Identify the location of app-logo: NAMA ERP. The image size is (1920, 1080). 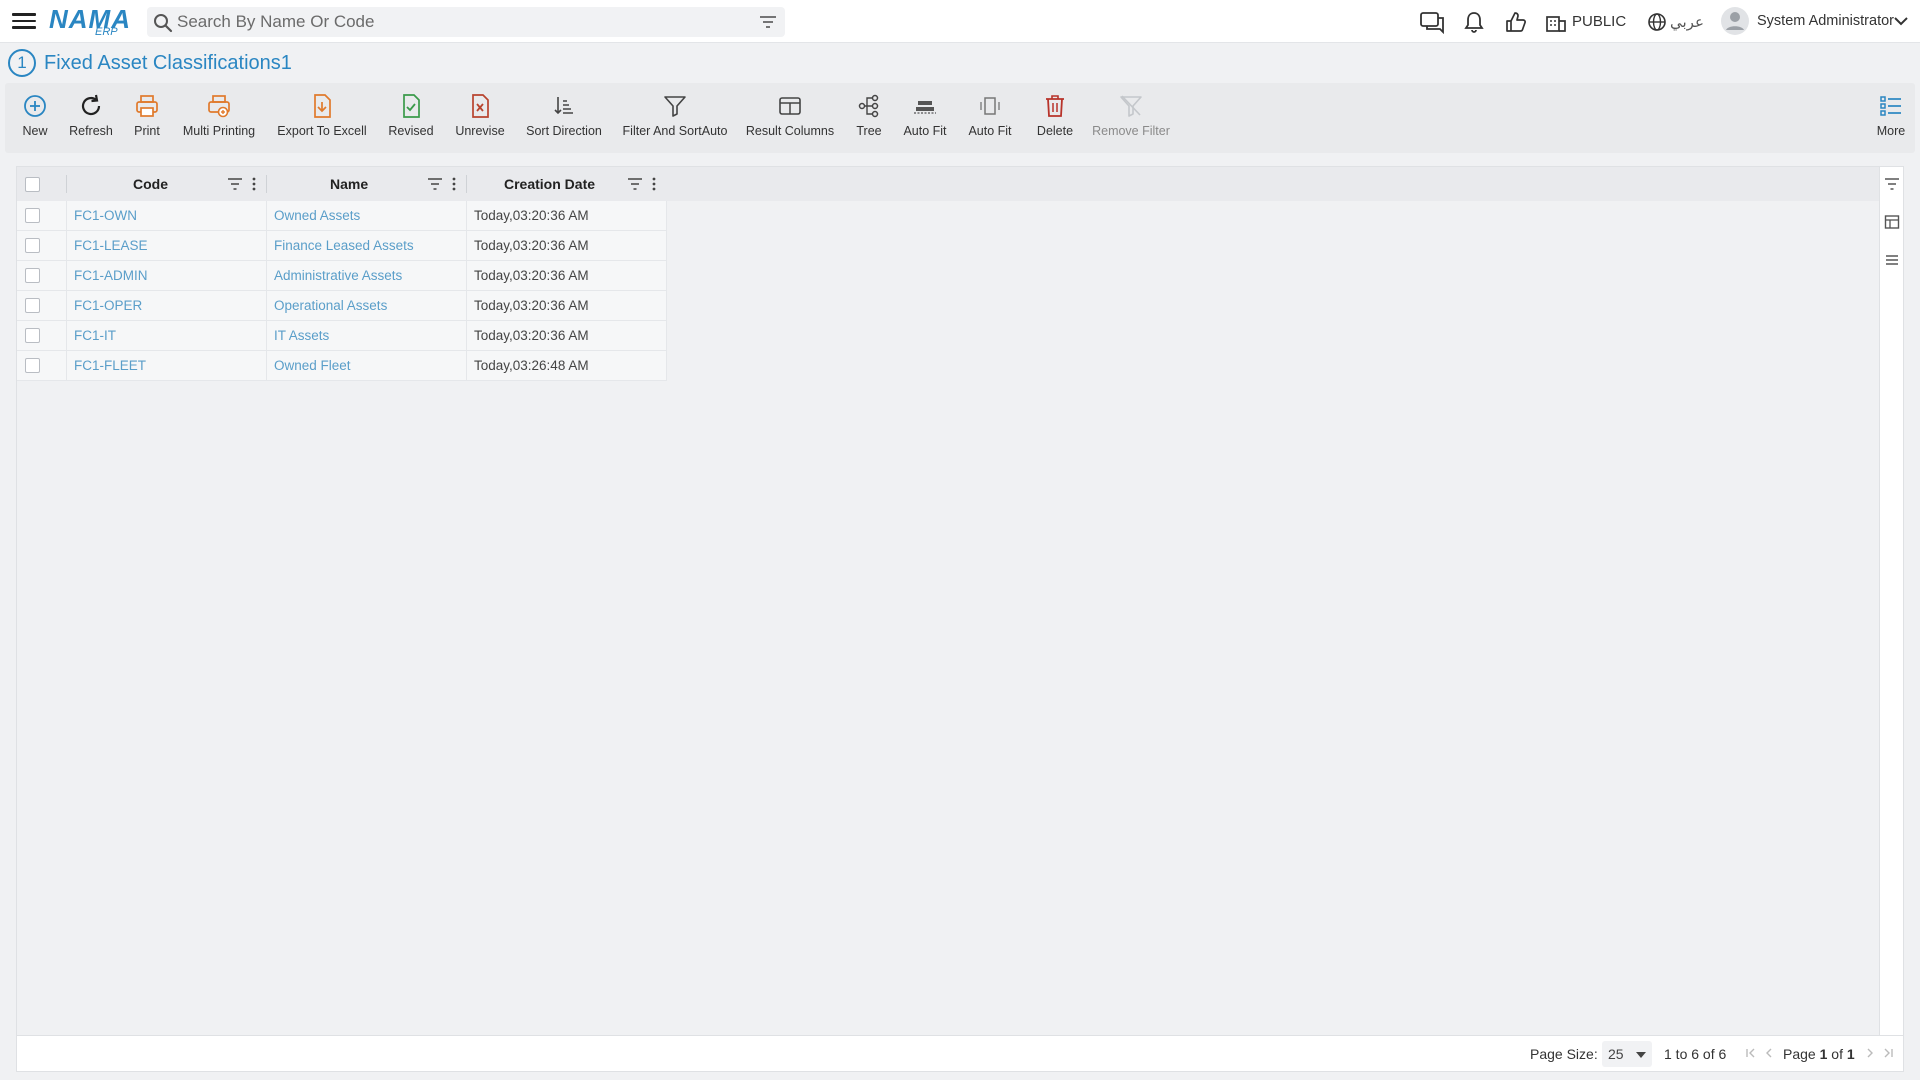
(90, 21).